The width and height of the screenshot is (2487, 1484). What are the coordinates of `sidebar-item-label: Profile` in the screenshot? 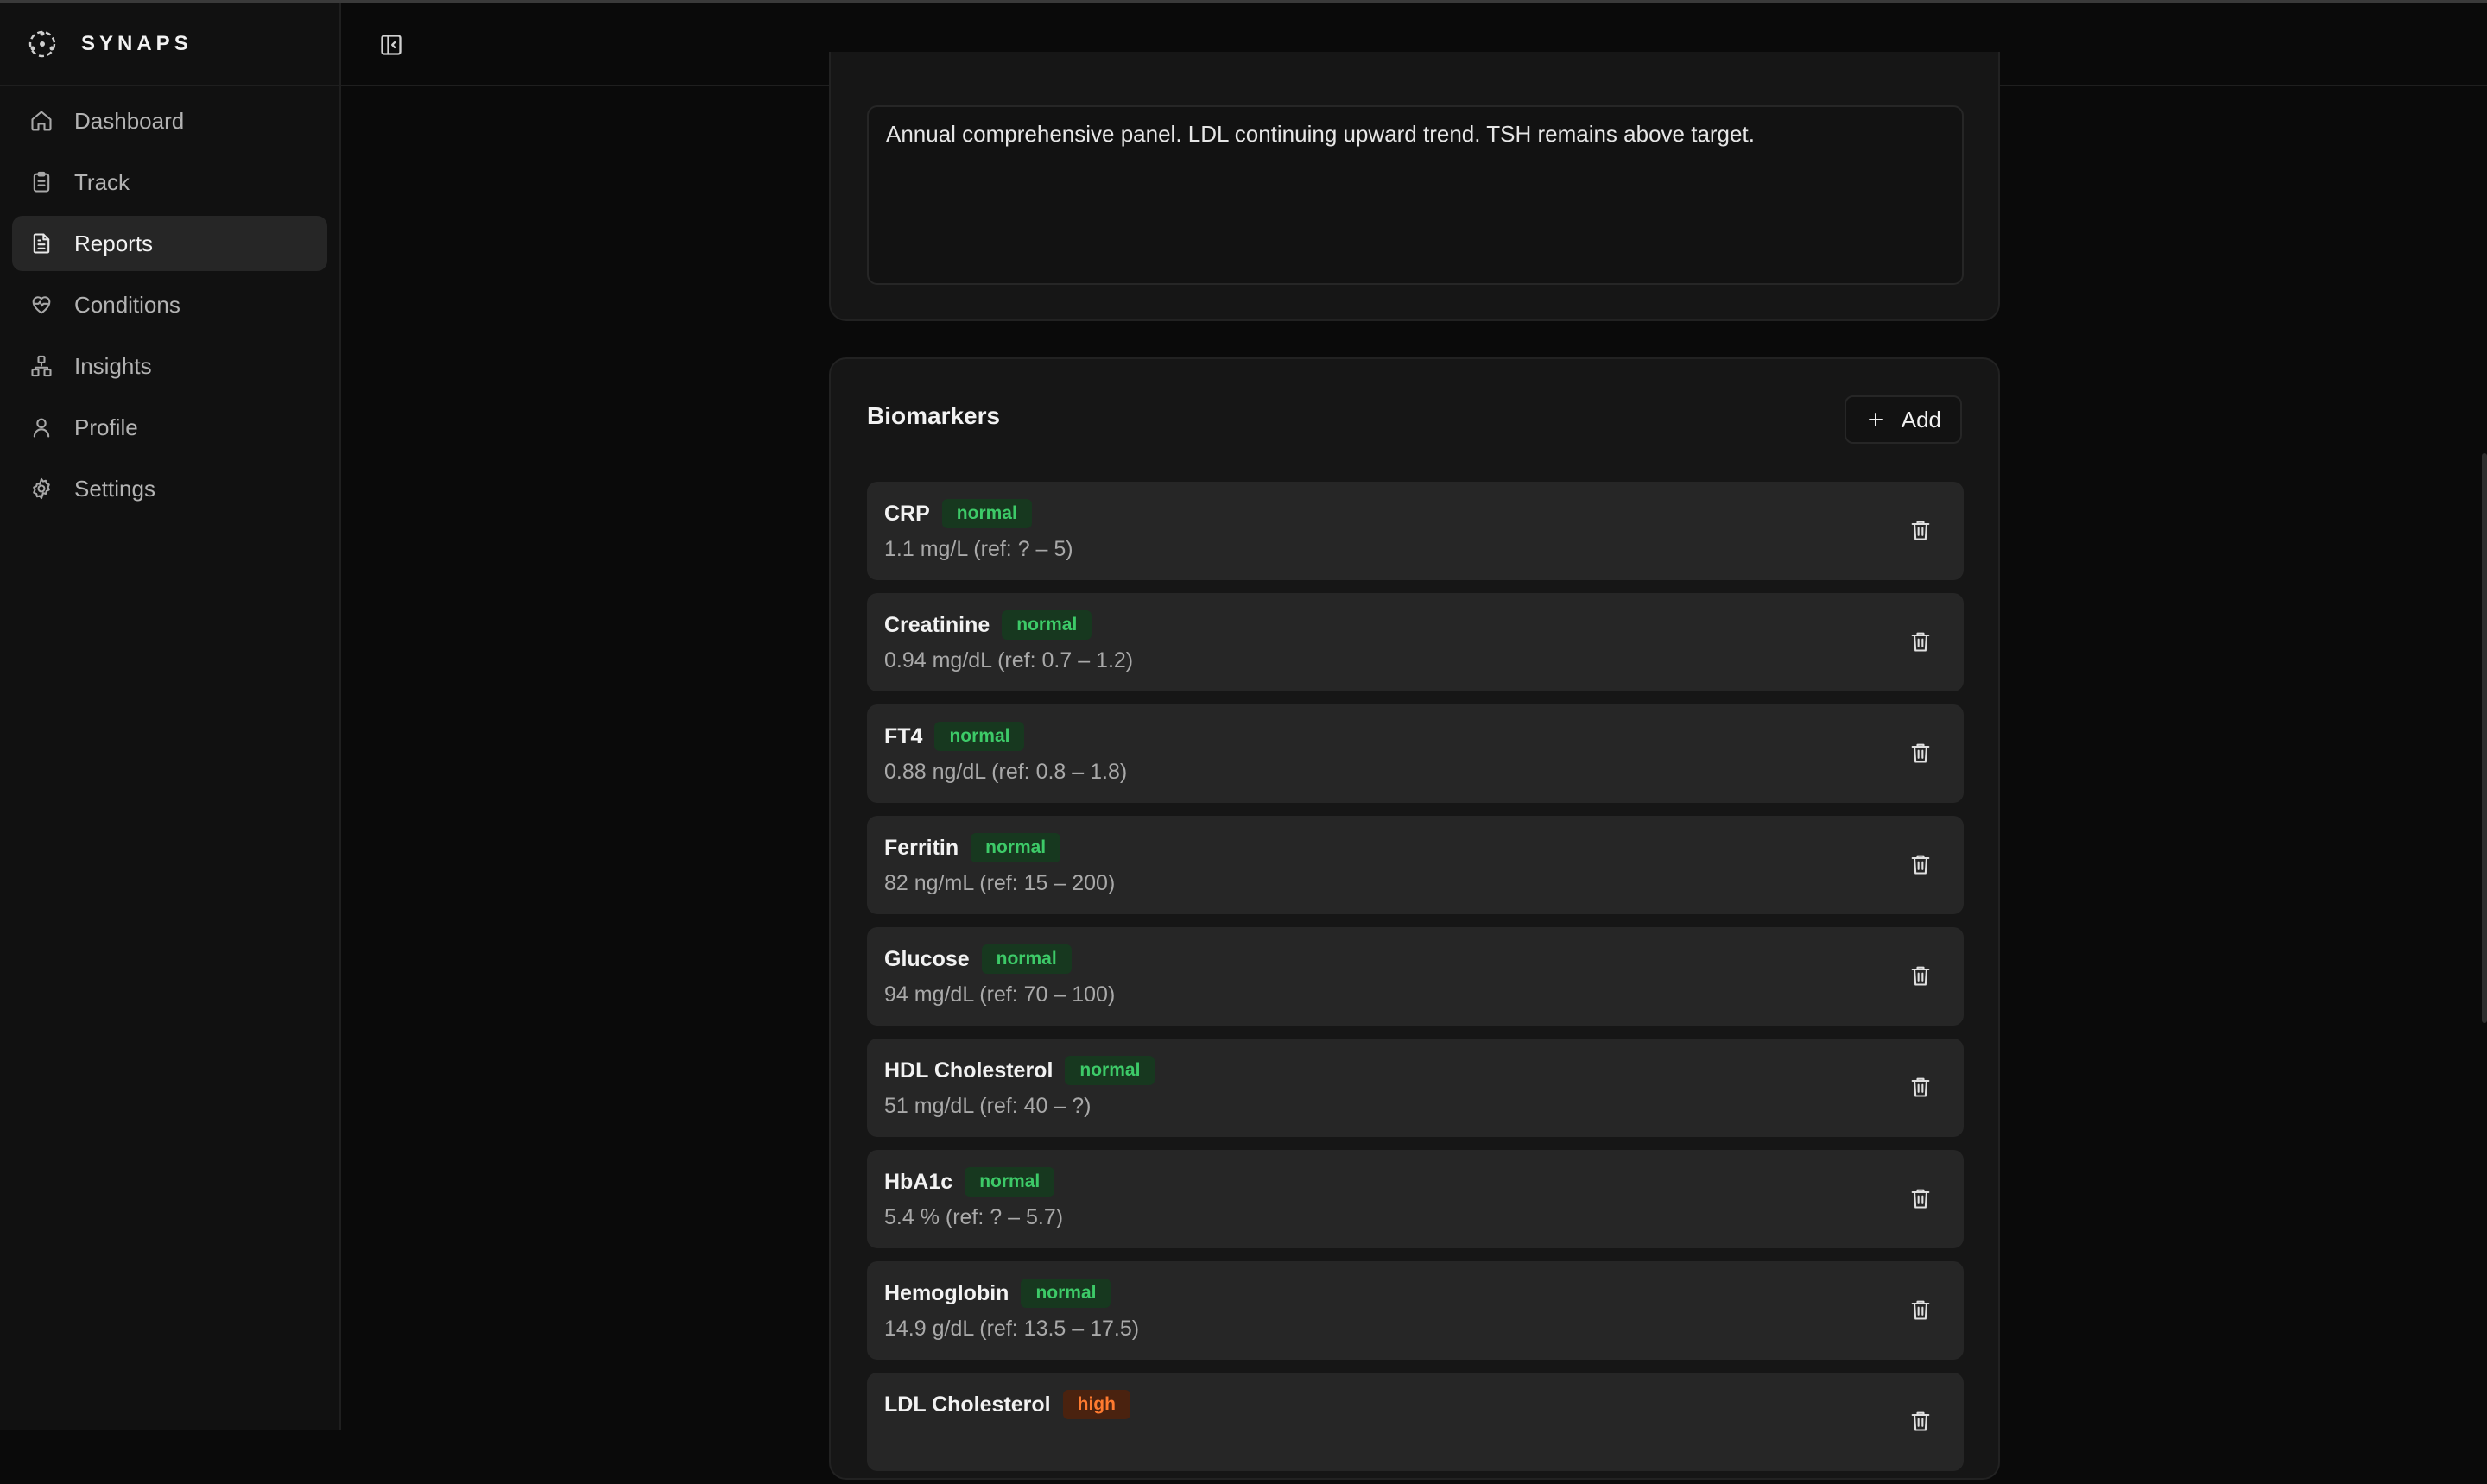 It's located at (106, 427).